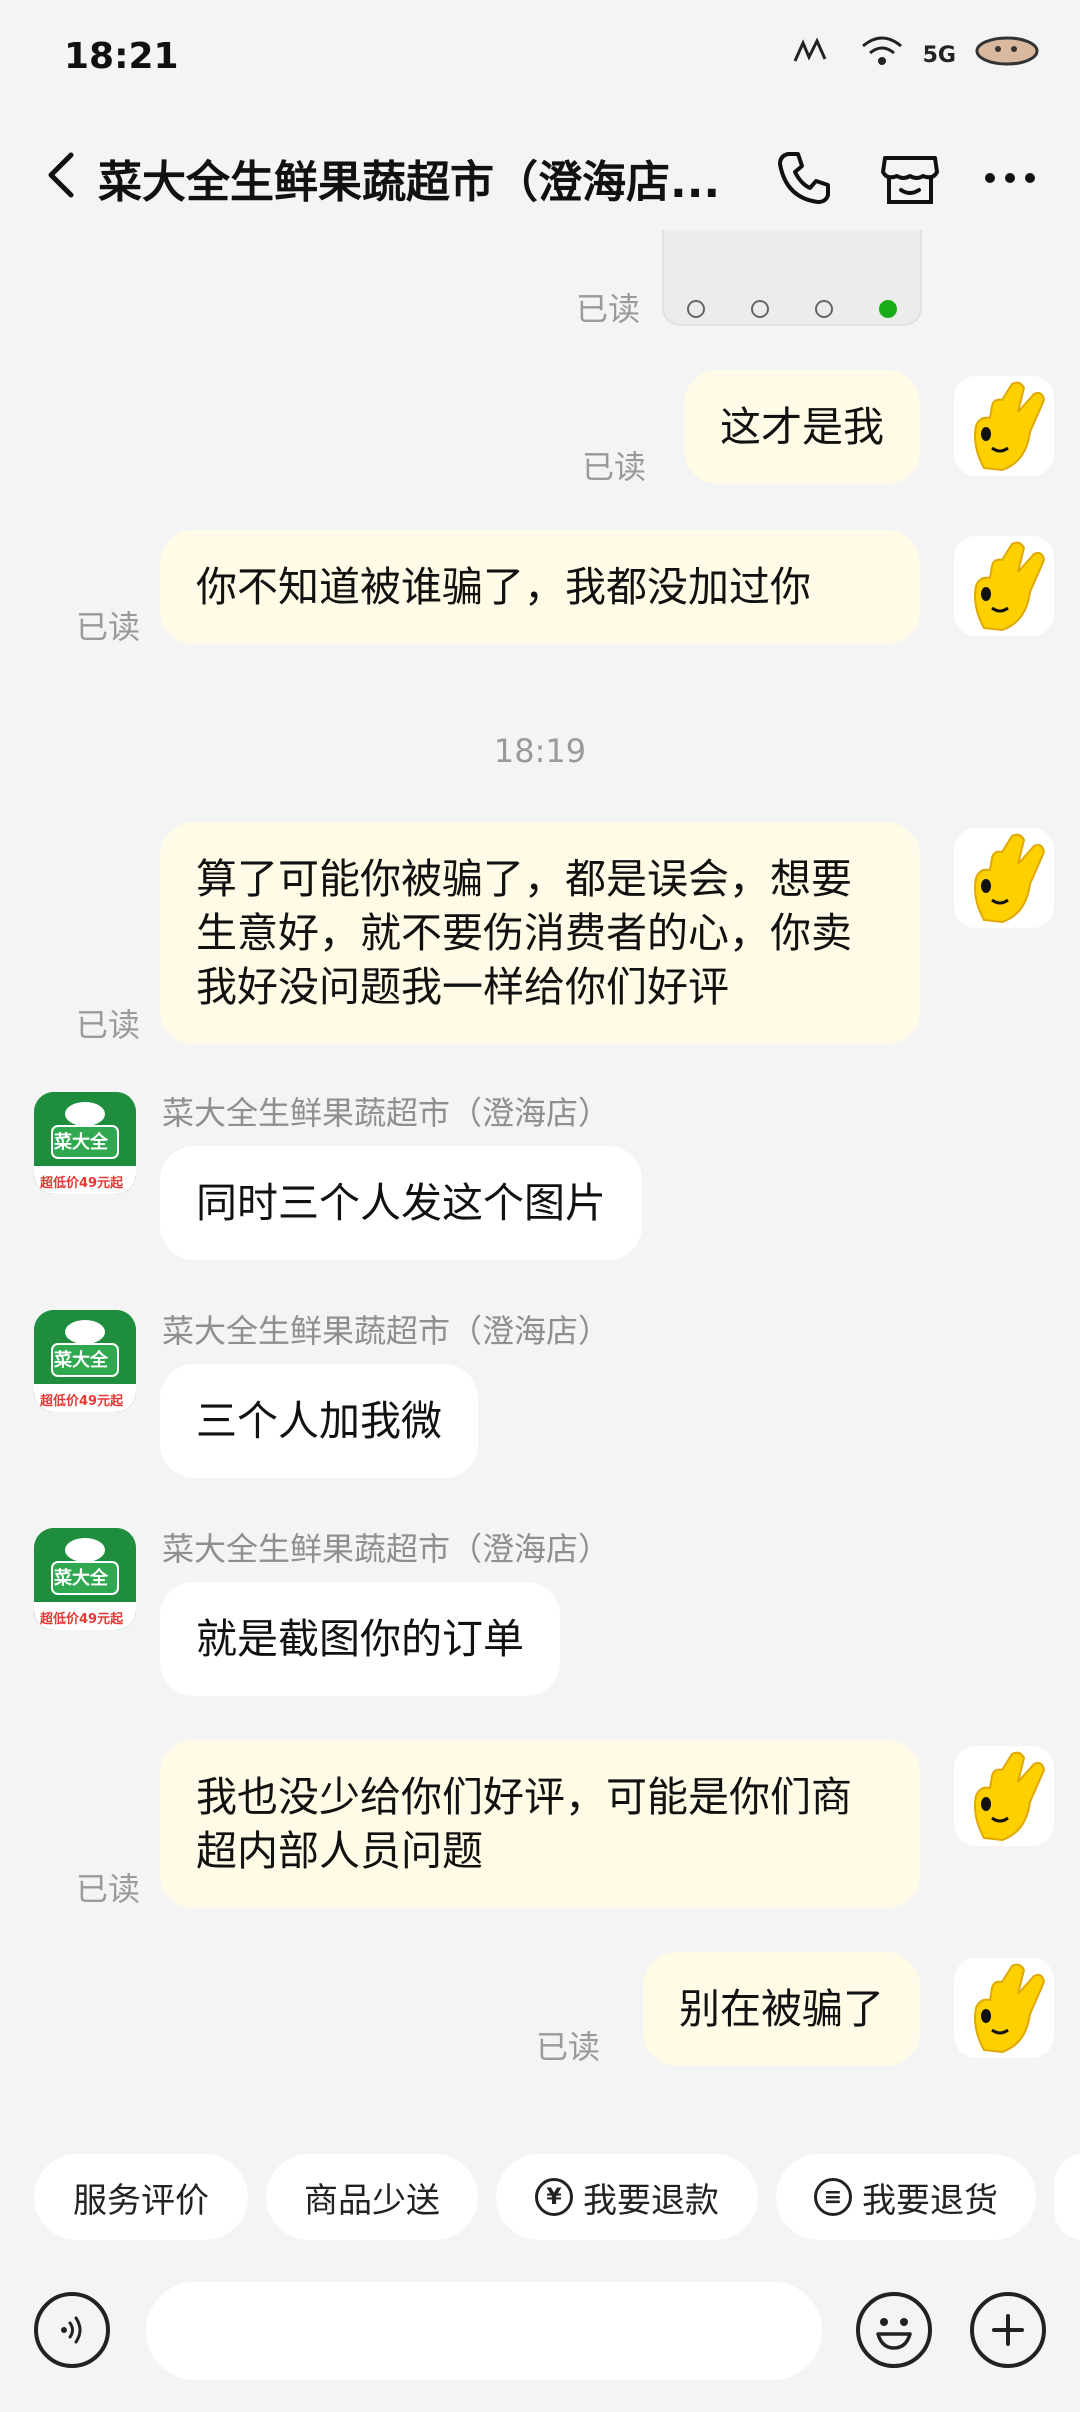 This screenshot has width=1080, height=2412. I want to click on plus-icon, so click(1008, 2330).